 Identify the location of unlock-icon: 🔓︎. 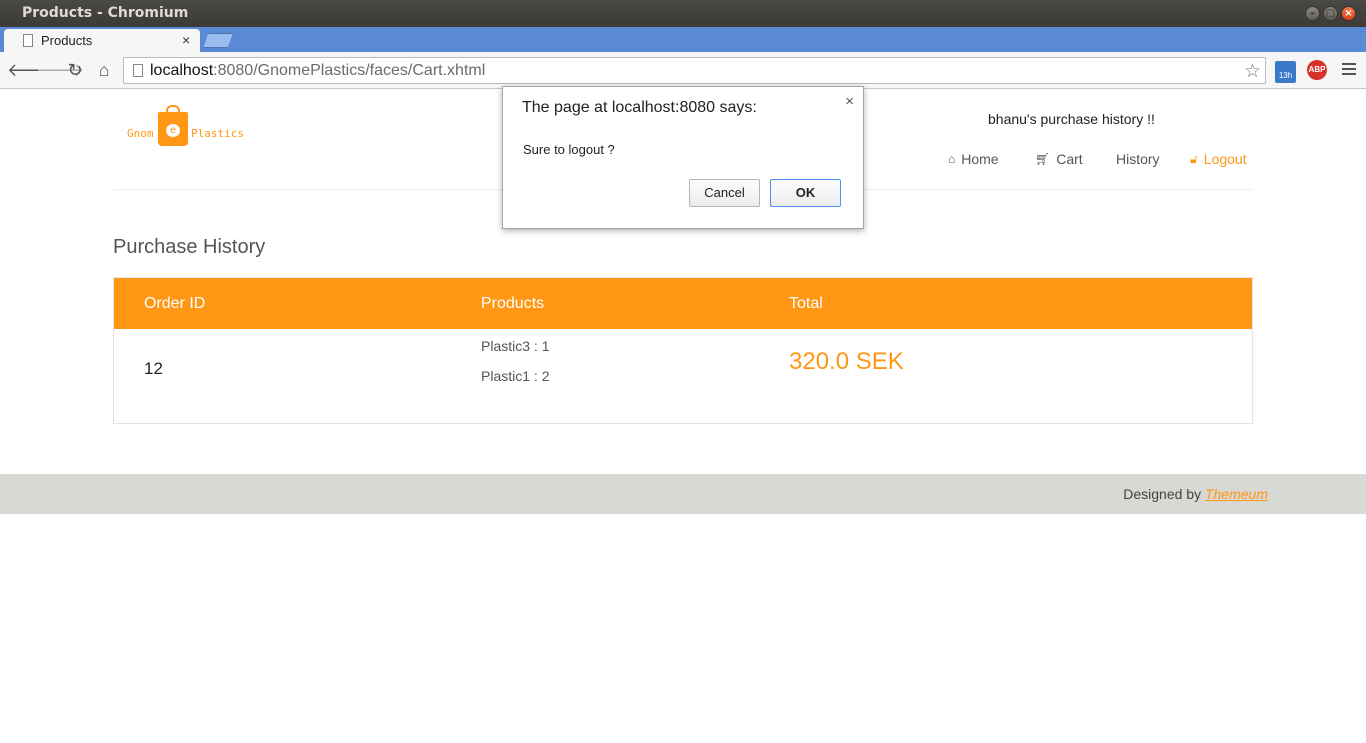
(1194, 158).